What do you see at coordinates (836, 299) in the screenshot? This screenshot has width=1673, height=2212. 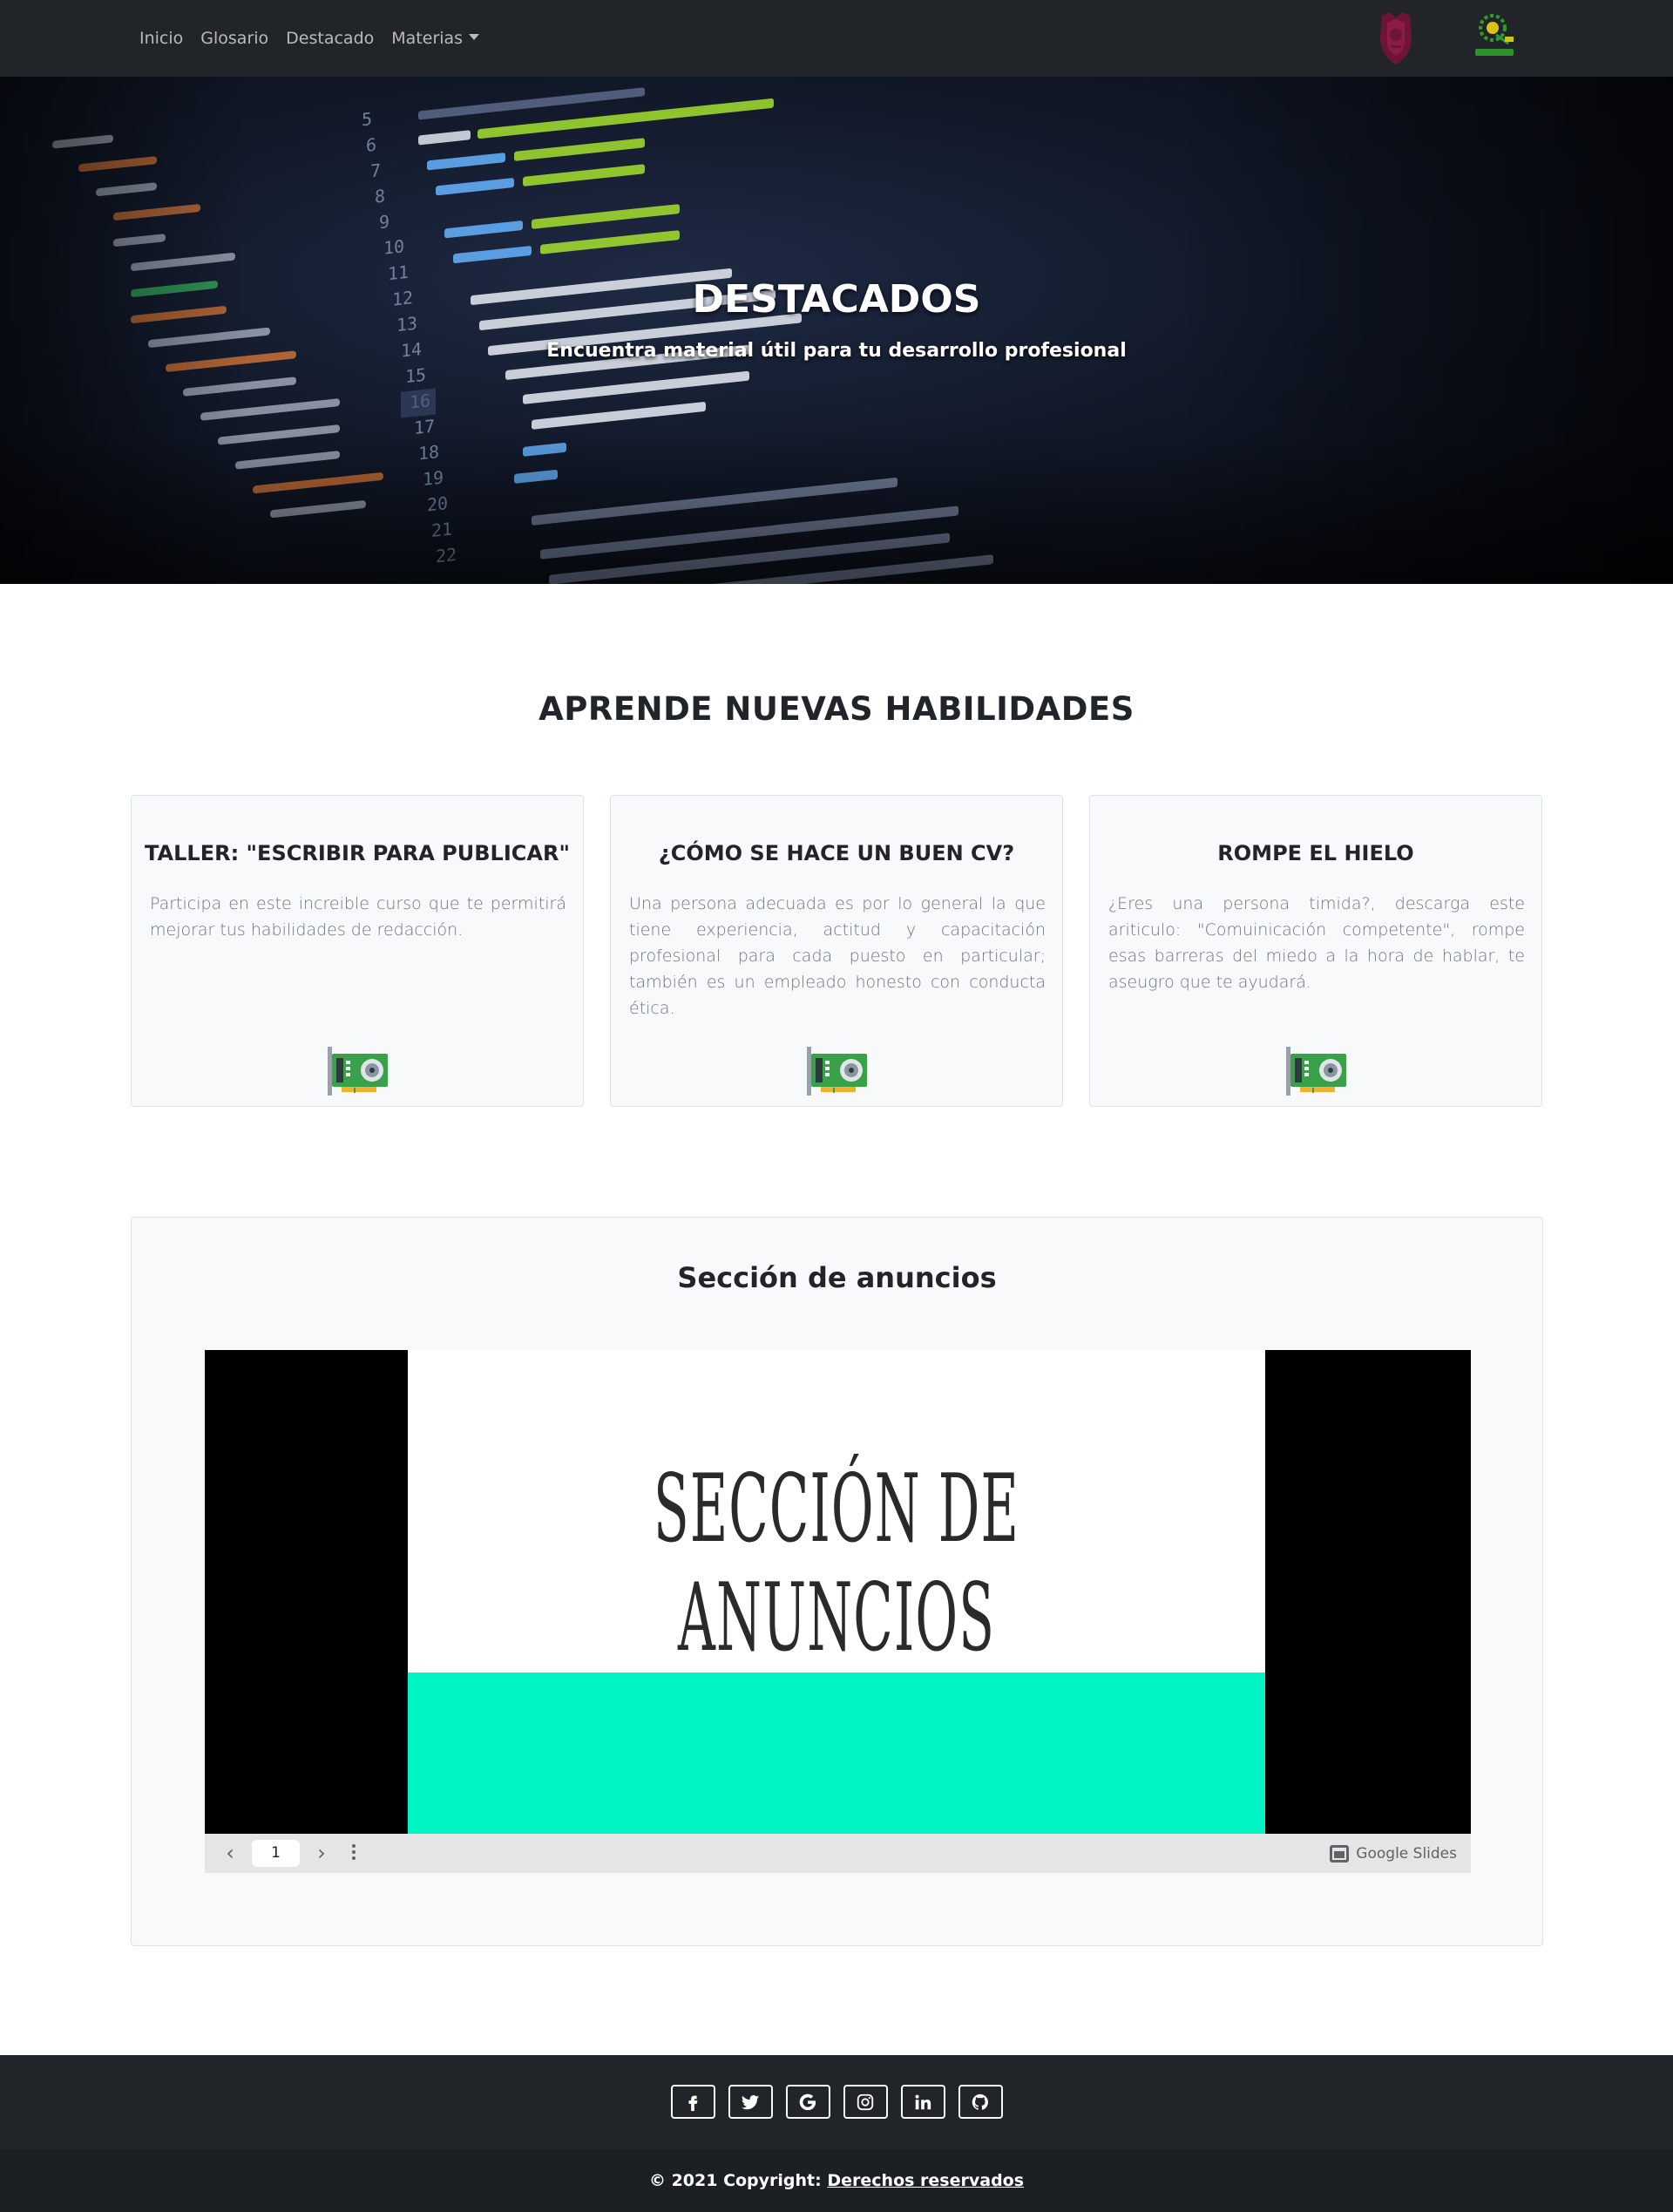 I see `hero-title: DESTACADOS` at bounding box center [836, 299].